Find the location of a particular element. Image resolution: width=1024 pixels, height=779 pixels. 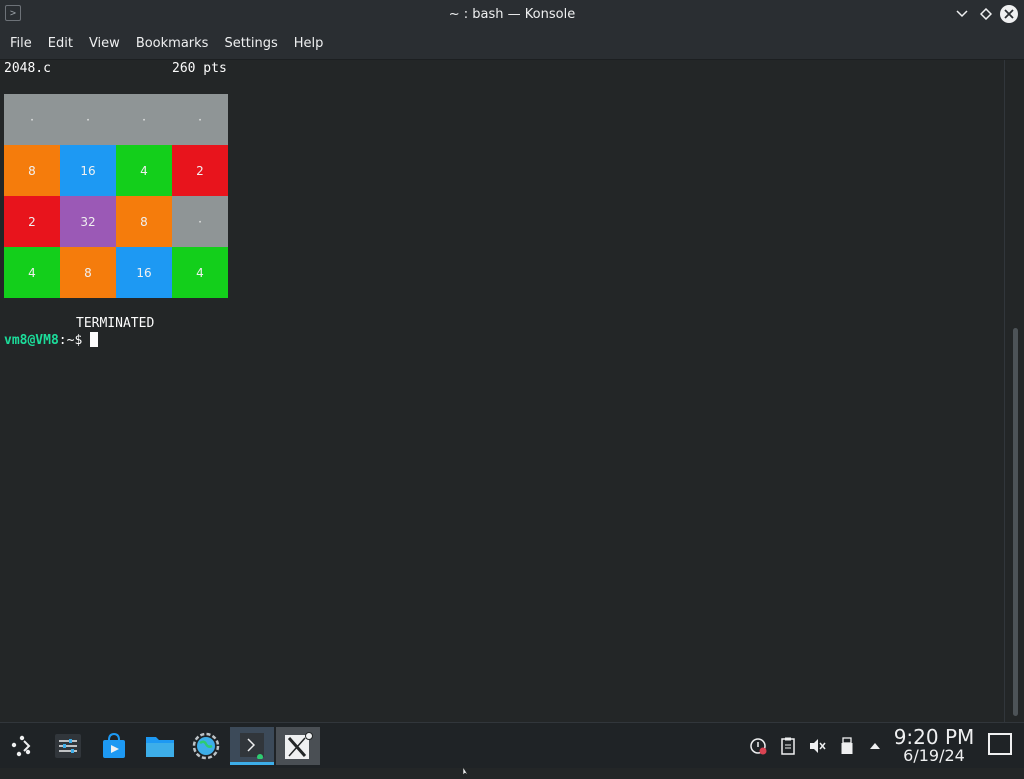

game-board: · · · · 8 16 4 2 2 32 8 · 4 8 16 4 is located at coordinates (116, 196).